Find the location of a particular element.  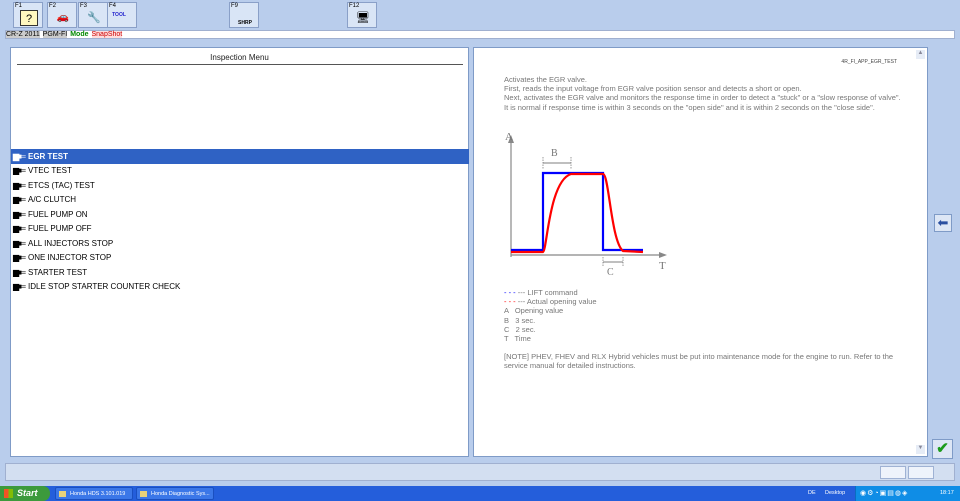

legend-c: C 2 sec. is located at coordinates (520, 329).